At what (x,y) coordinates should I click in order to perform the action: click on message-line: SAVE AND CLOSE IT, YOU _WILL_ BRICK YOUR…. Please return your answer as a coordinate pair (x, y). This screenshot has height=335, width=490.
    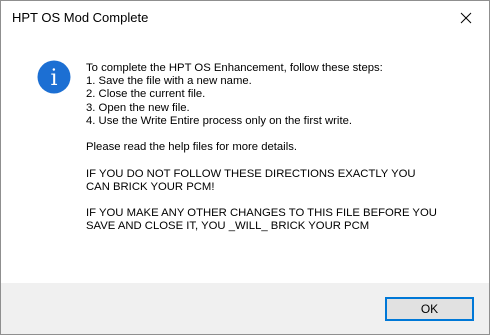
    Looking at the image, I should click on (228, 226).